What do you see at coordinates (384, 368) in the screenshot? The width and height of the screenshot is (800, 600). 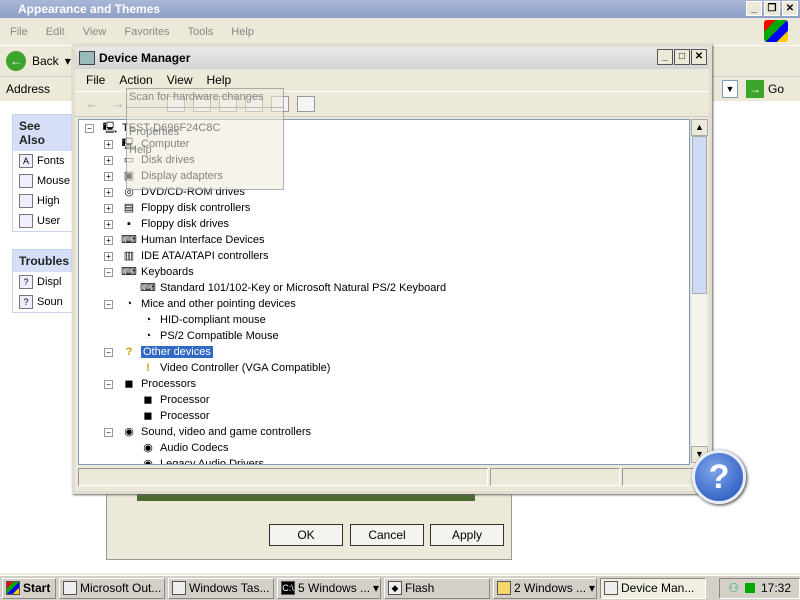 I see `tree-row: ! Video Controller (VGA Compatible)` at bounding box center [384, 368].